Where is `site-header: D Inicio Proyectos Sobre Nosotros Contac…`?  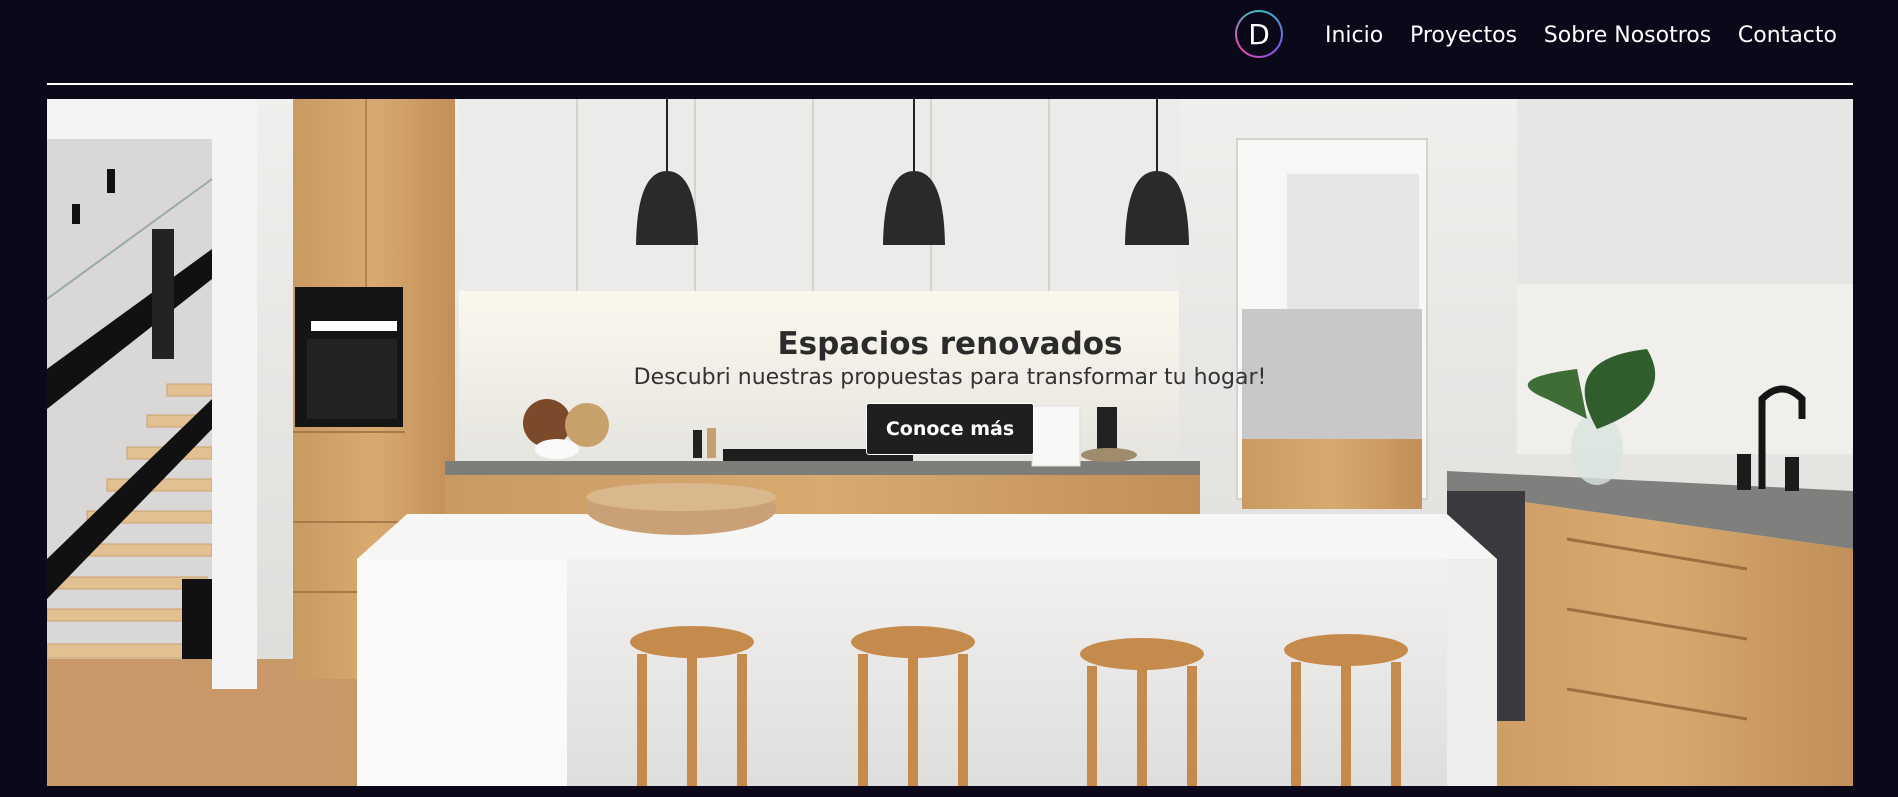 site-header: D Inicio Proyectos Sobre Nosotros Contac… is located at coordinates (949, 42).